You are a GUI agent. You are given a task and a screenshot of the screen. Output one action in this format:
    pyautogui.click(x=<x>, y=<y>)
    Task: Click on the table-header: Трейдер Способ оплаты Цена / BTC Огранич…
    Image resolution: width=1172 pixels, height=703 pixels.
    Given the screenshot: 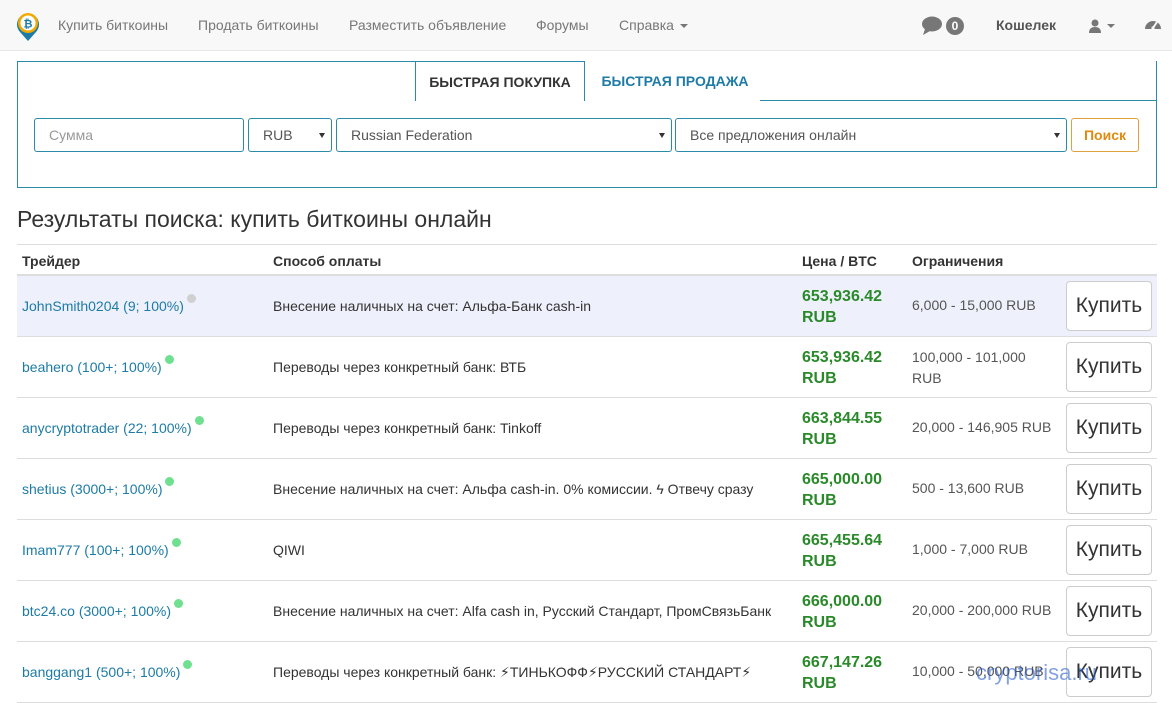 What is the action you would take?
    pyautogui.click(x=587, y=260)
    